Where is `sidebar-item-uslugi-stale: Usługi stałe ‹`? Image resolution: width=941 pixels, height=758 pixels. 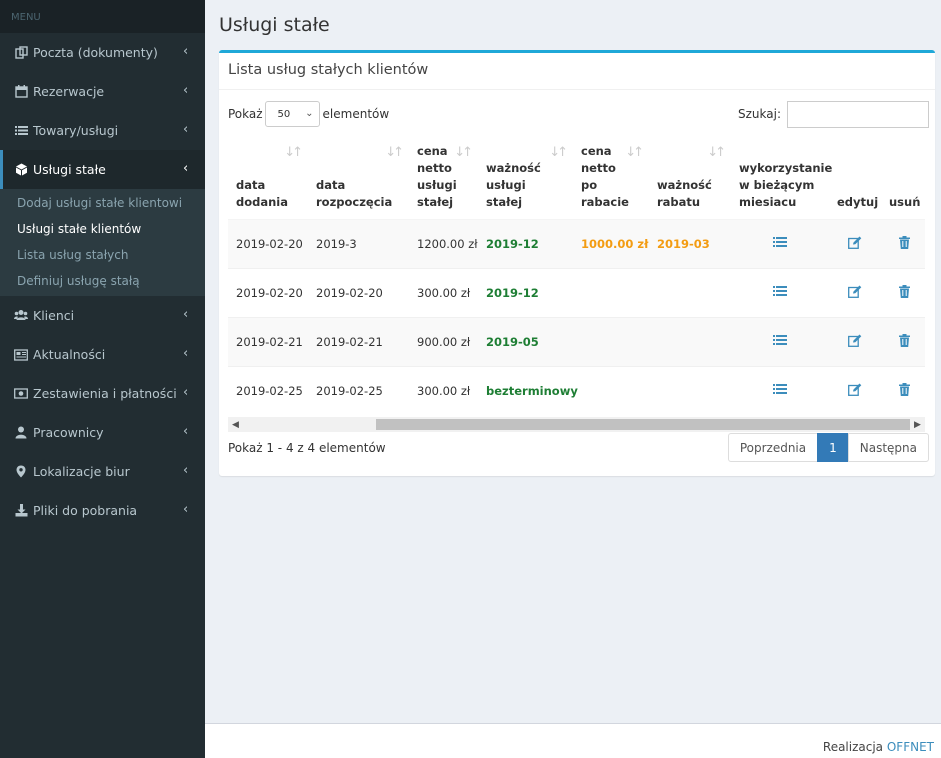
sidebar-item-uslugi-stale: Usługi stałe ‹ is located at coordinates (102, 169).